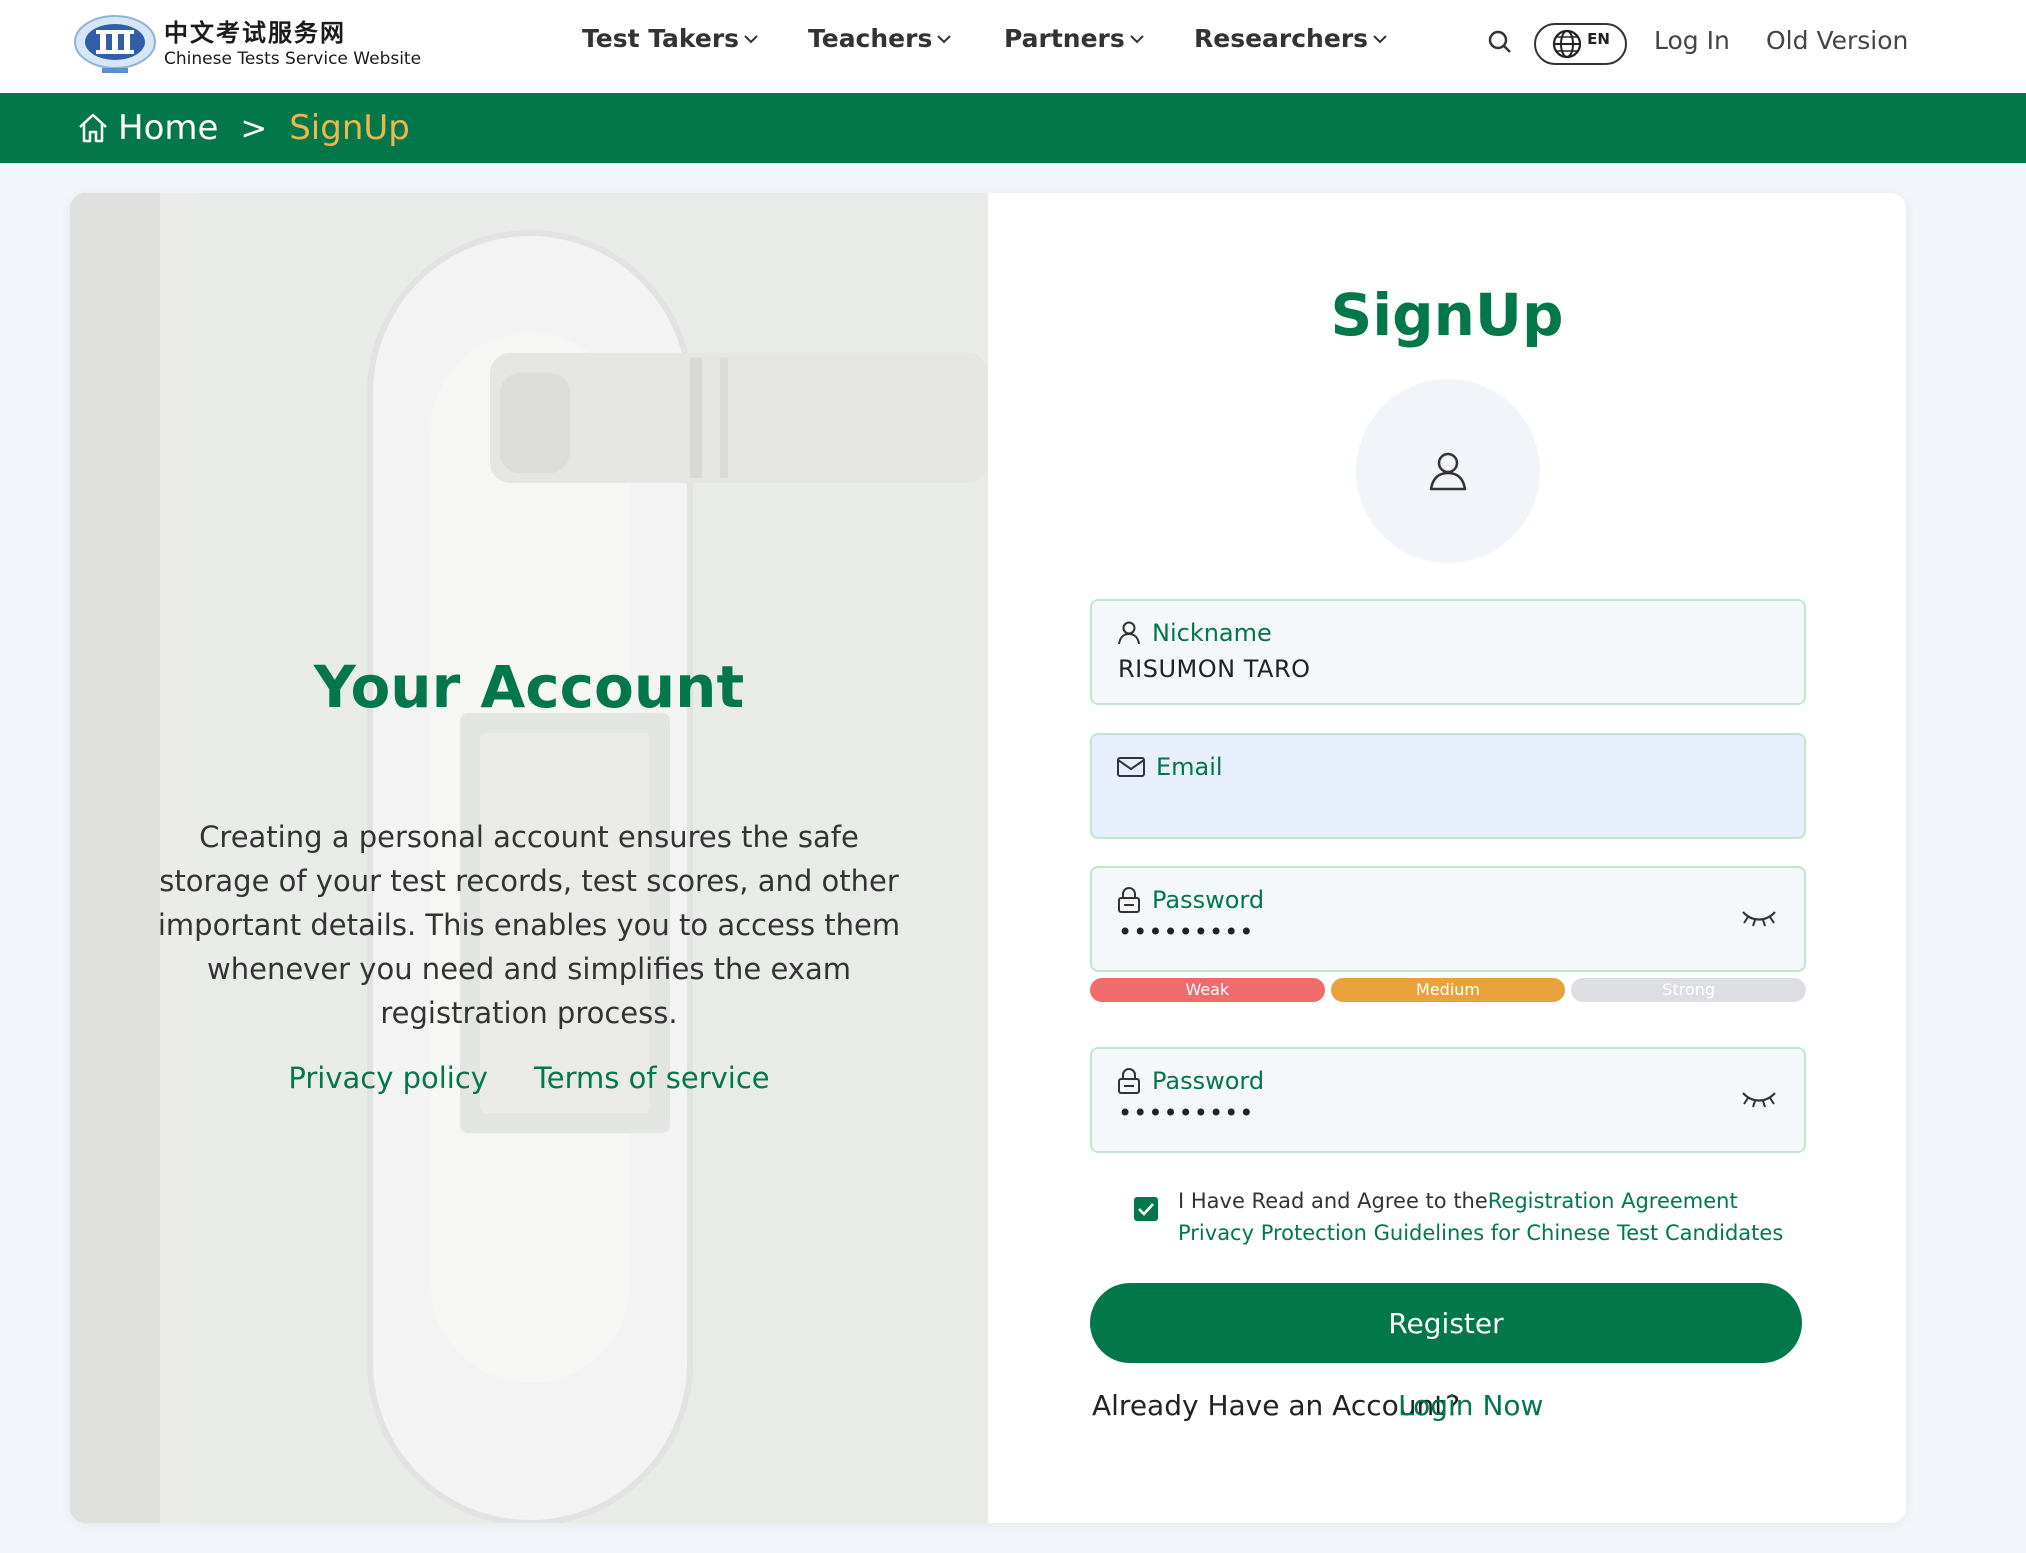 The height and width of the screenshot is (1553, 2026). What do you see at coordinates (349, 128) in the screenshot?
I see `breadcrumb-current: SignUp` at bounding box center [349, 128].